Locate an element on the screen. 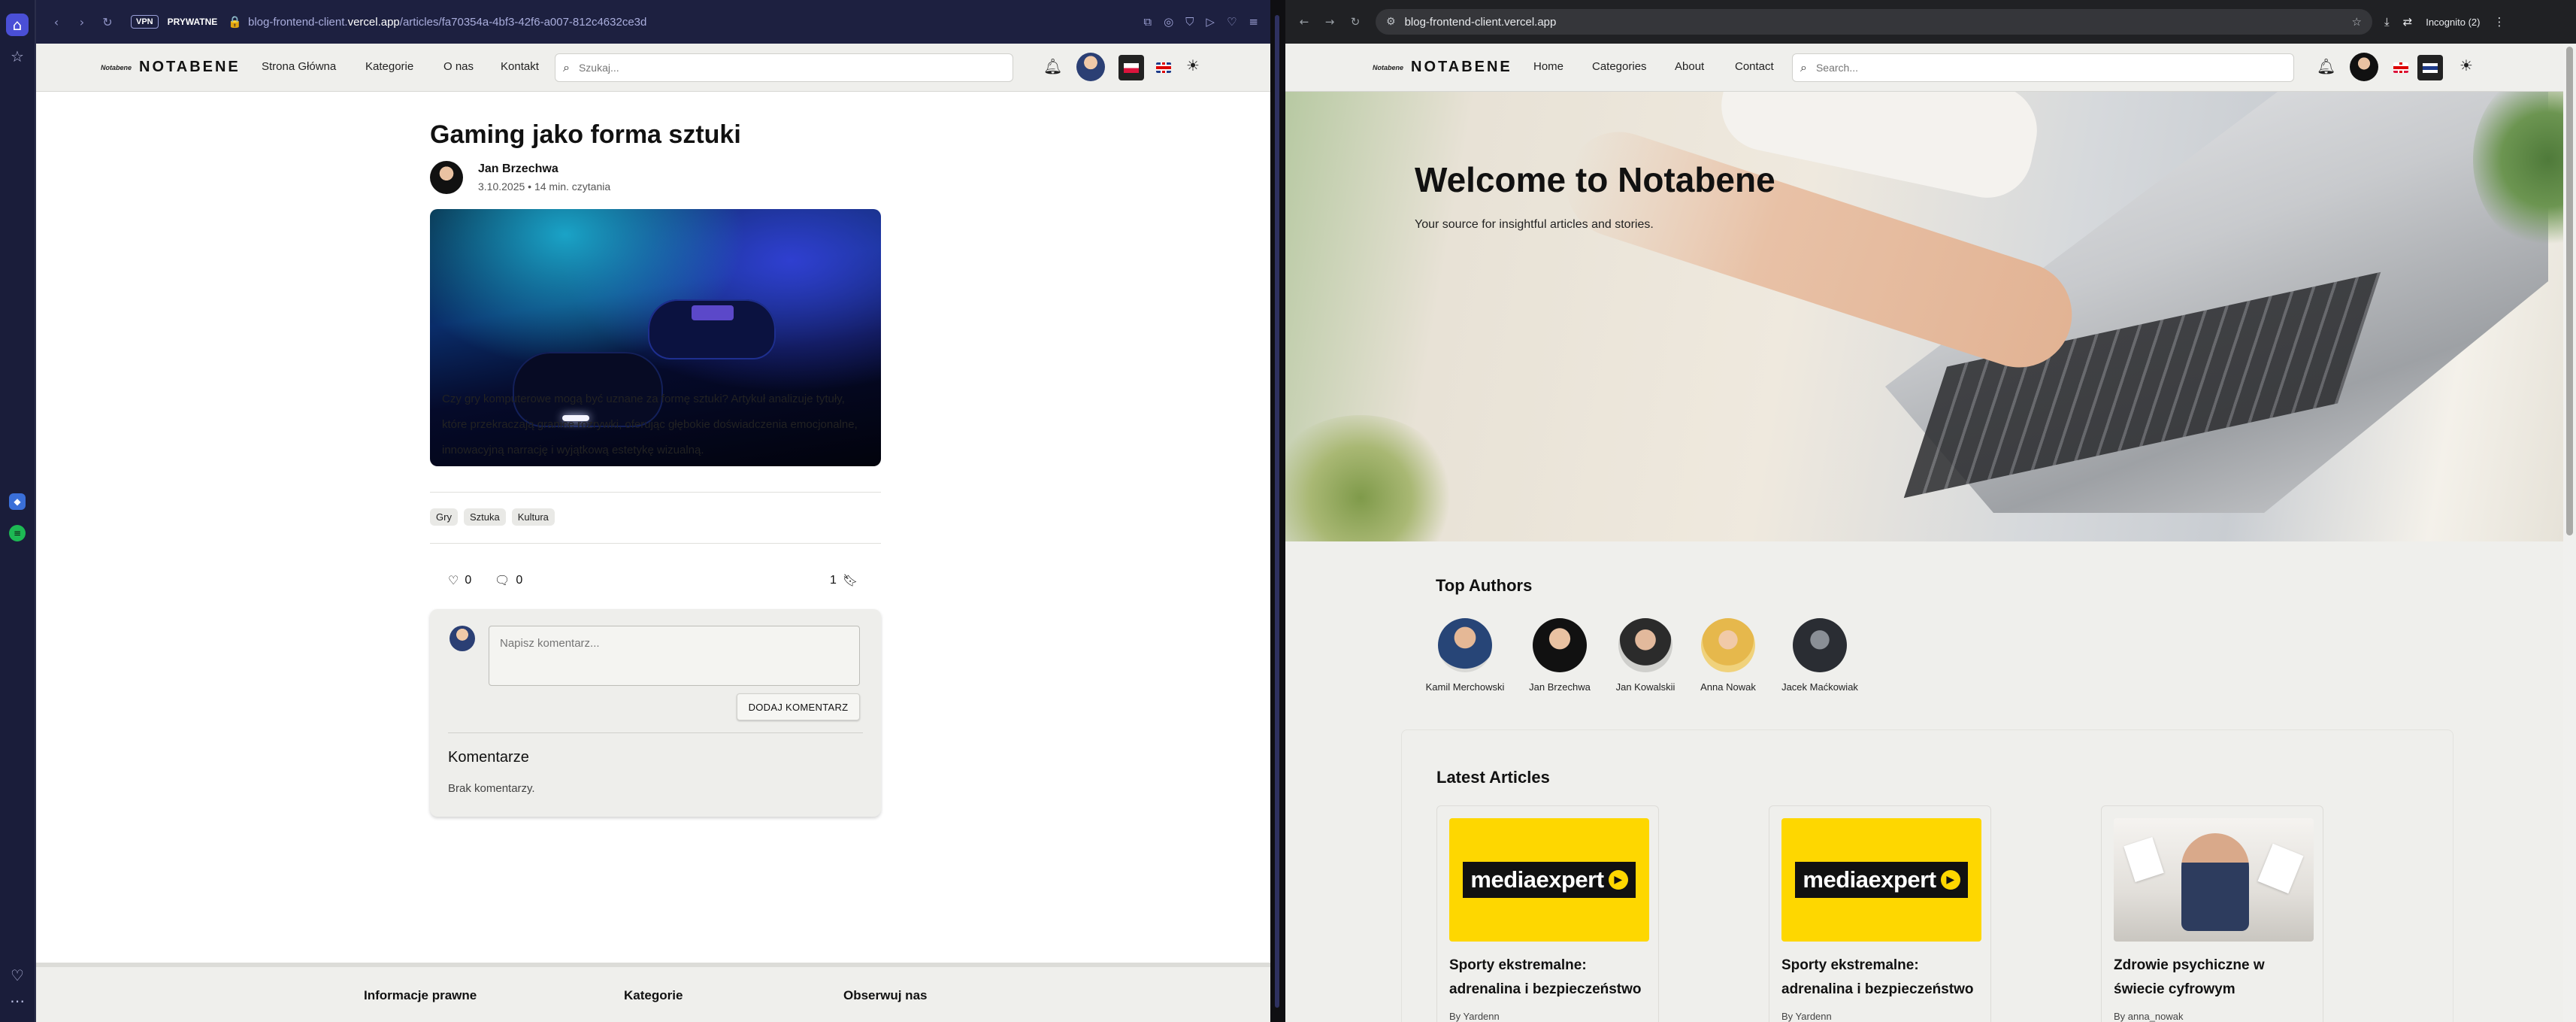 The width and height of the screenshot is (2576, 1022). comments-button: 🗨︎ 0 is located at coordinates (508, 580).